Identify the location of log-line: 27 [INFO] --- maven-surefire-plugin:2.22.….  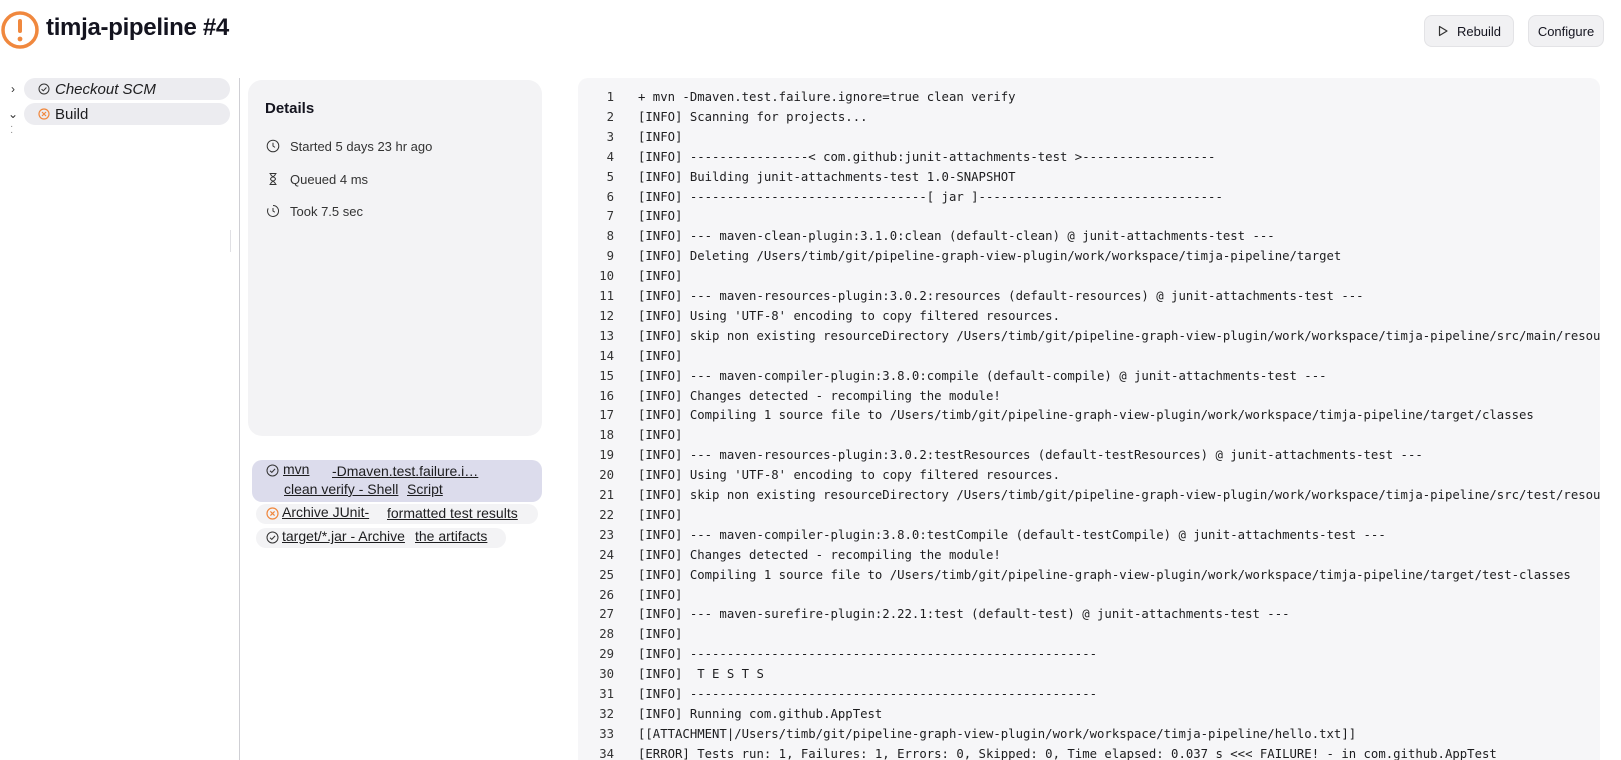
(1089, 614).